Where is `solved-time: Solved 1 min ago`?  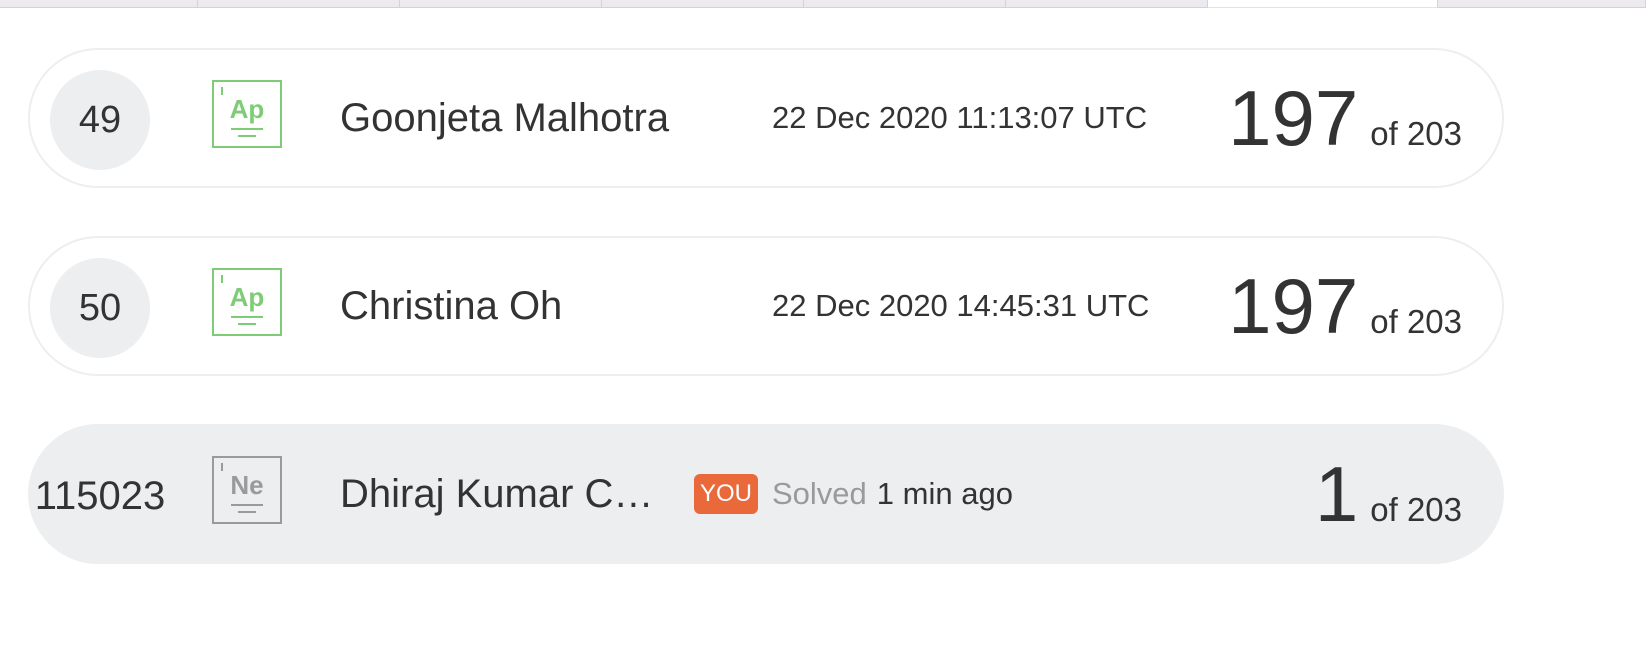 solved-time: Solved 1 min ago is located at coordinates (892, 494).